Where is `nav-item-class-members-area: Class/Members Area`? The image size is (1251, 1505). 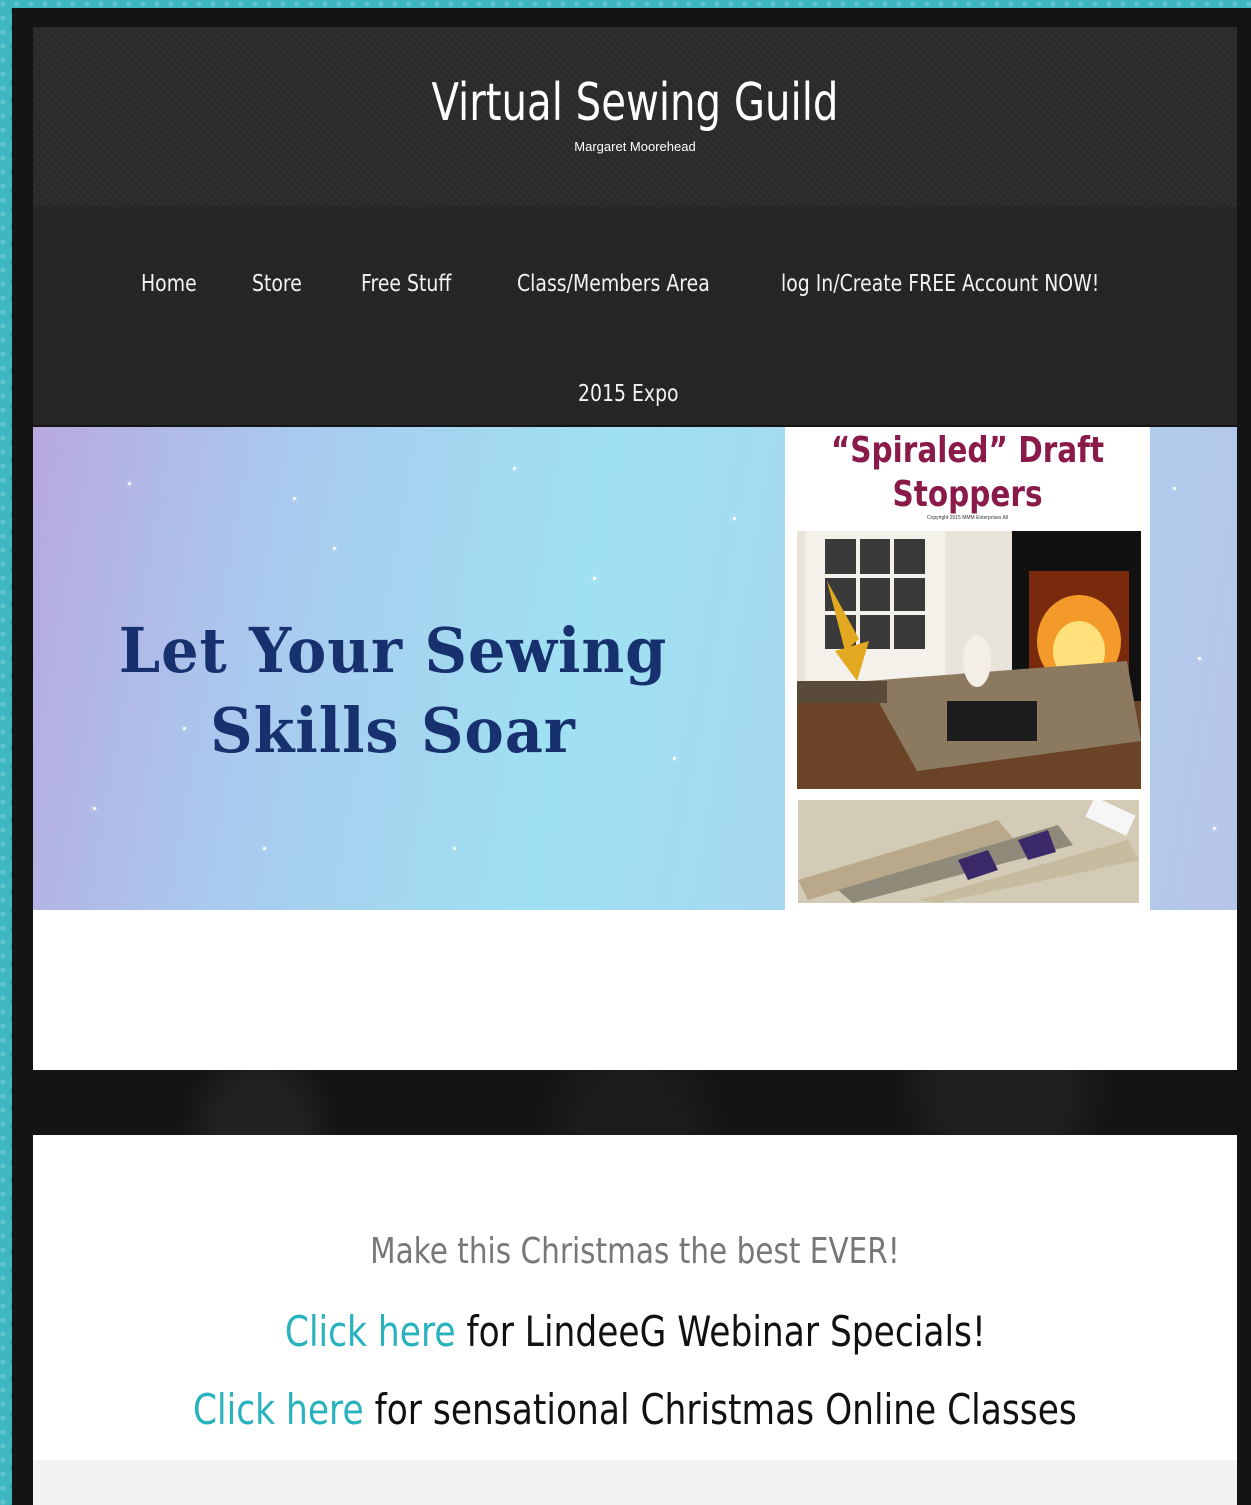 nav-item-class-members-area: Class/Members Area is located at coordinates (613, 284).